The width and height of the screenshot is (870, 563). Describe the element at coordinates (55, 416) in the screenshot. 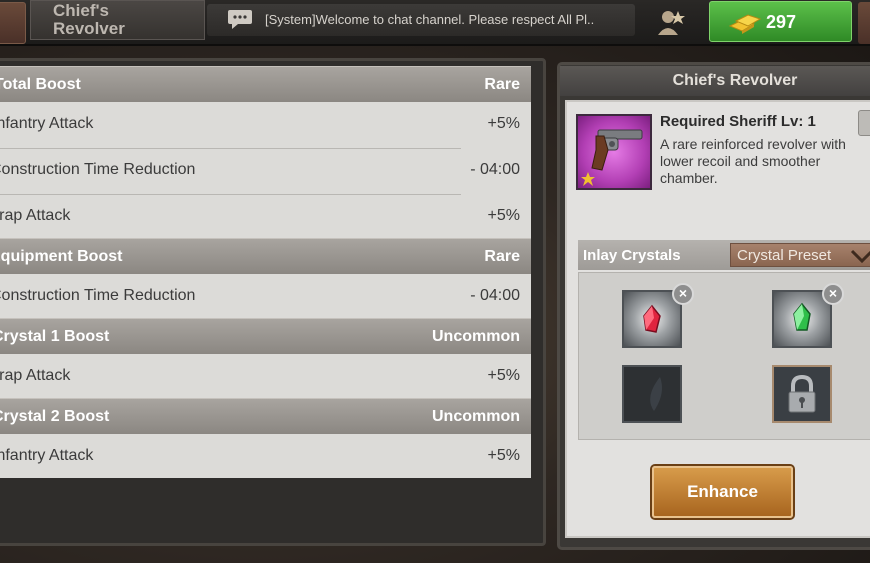

I see `section-name: Crystal 2 Boost` at that location.